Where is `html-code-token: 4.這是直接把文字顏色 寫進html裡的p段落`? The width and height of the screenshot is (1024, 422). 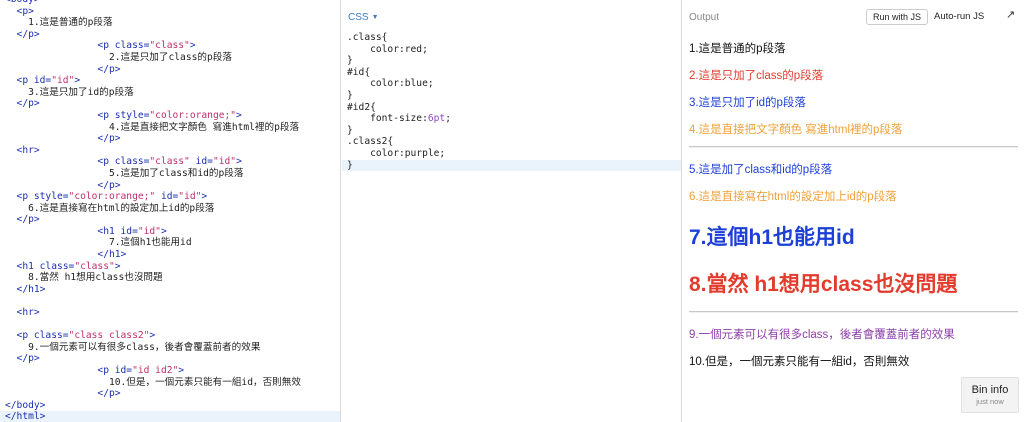
html-code-token: 4.這是直接把文字顏色 寫進html裡的p段落 is located at coordinates (152, 127).